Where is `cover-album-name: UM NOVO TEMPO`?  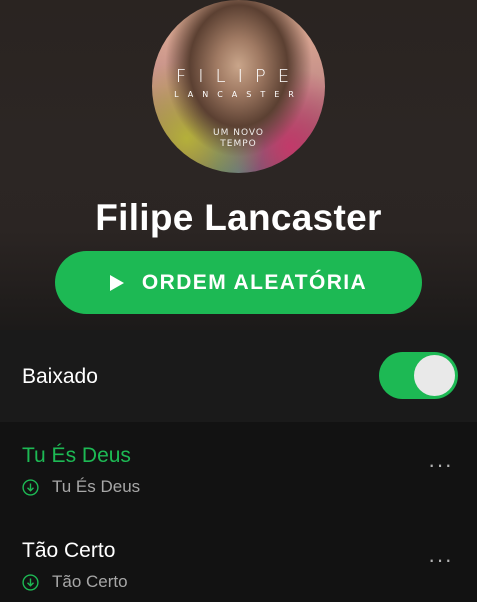
cover-album-name: UM NOVO TEMPO is located at coordinates (238, 139).